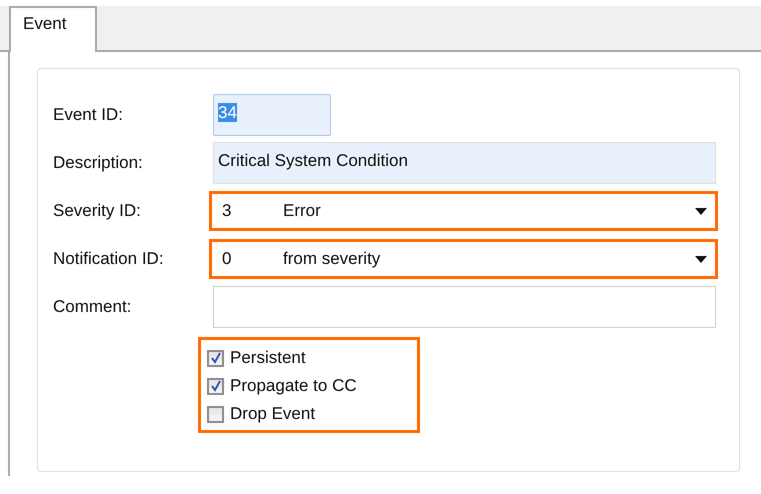 The width and height of the screenshot is (761, 494). What do you see at coordinates (88, 115) in the screenshot?
I see `field-label: Event ID:` at bounding box center [88, 115].